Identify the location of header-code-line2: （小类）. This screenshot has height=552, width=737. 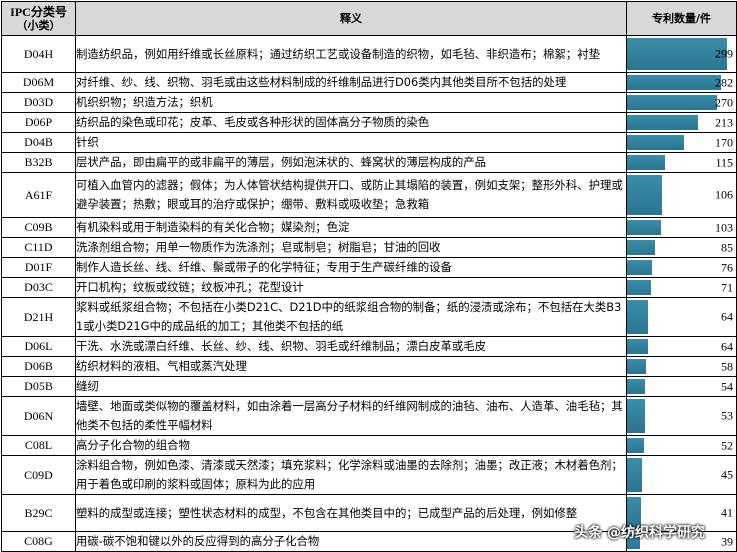
(38, 25).